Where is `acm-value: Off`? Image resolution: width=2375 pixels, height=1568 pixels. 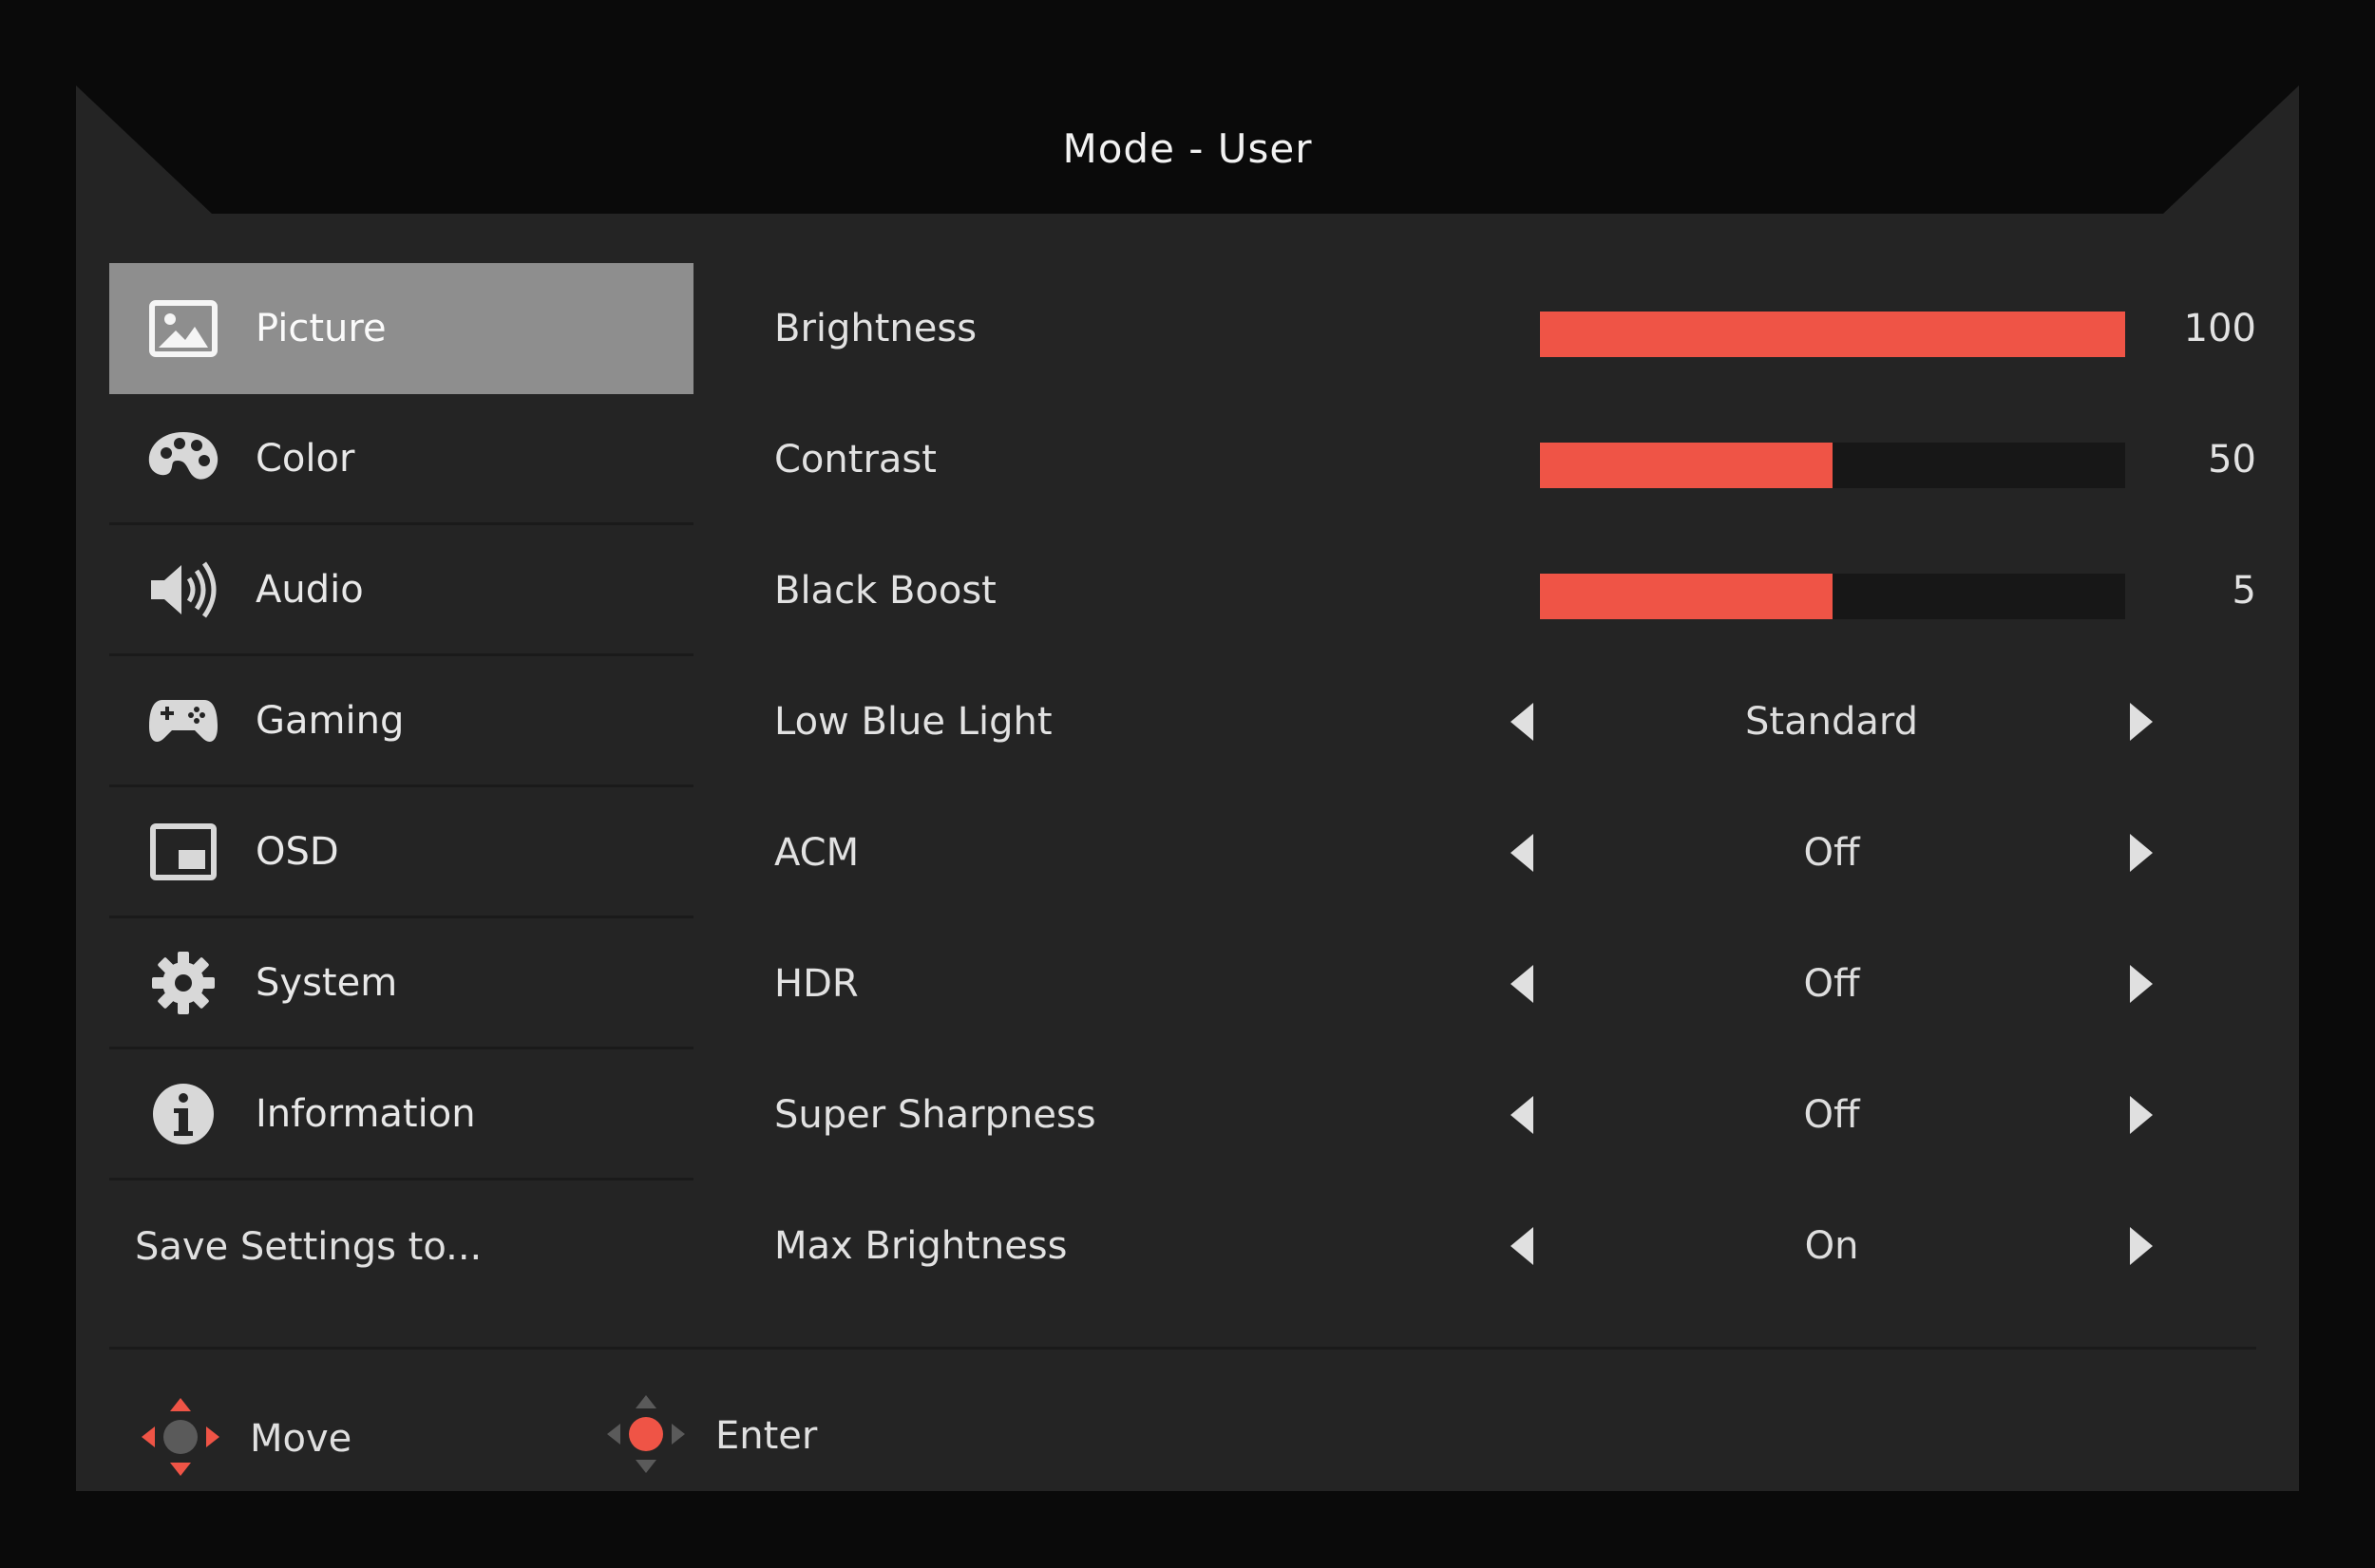
acm-value: Off is located at coordinates (1831, 853).